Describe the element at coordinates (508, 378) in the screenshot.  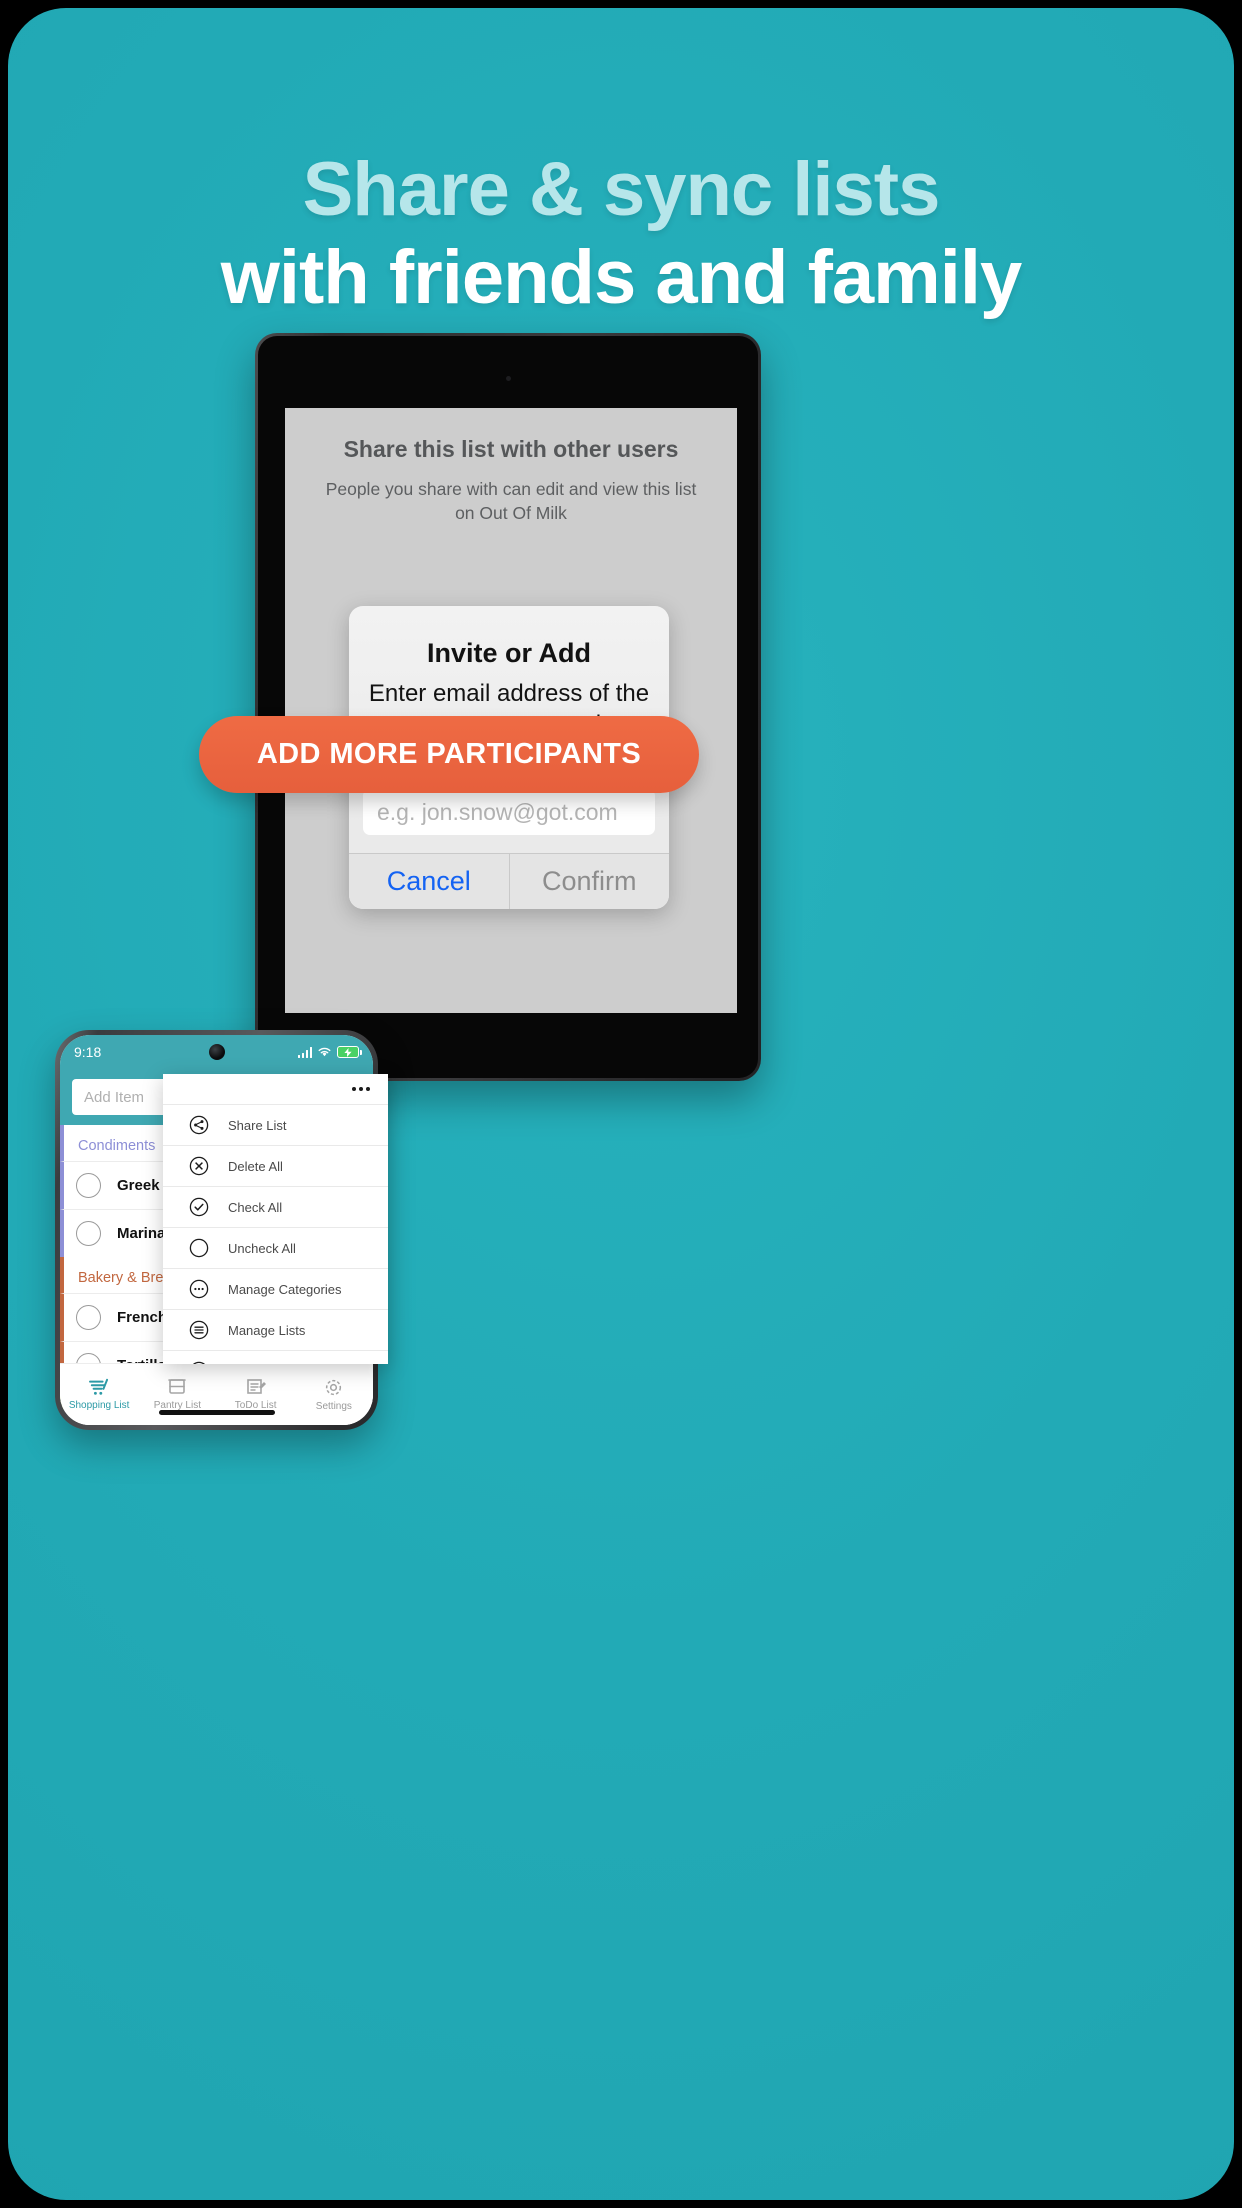
I see `tablet-camera-icon` at that location.